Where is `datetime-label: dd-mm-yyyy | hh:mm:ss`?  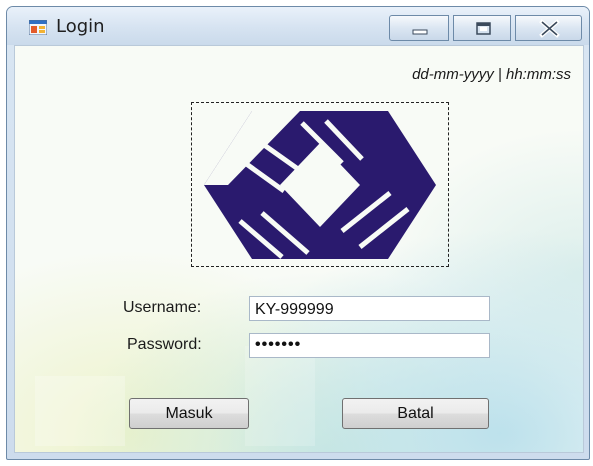
datetime-label: dd-mm-yyyy | hh:mm:ss is located at coordinates (491, 74).